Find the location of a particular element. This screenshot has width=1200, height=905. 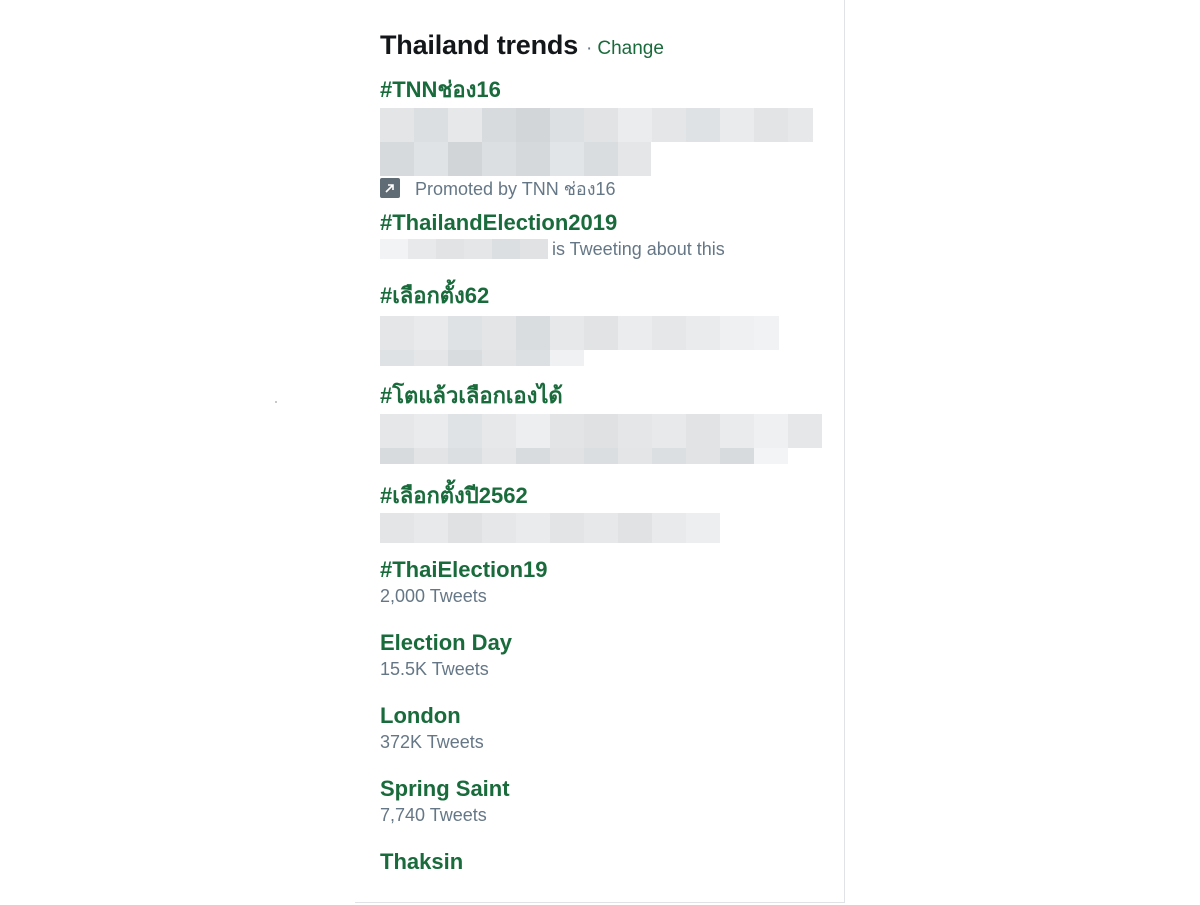

promoted-row: Promoted by TNN ช่อง16 is located at coordinates (605, 188).